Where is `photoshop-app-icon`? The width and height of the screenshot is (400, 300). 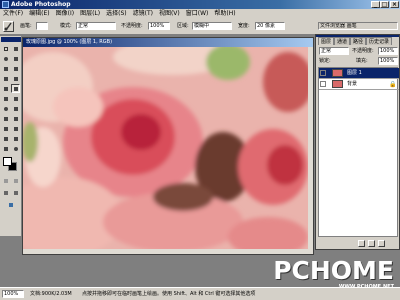
photoshop-app-icon is located at coordinates (5, 4).